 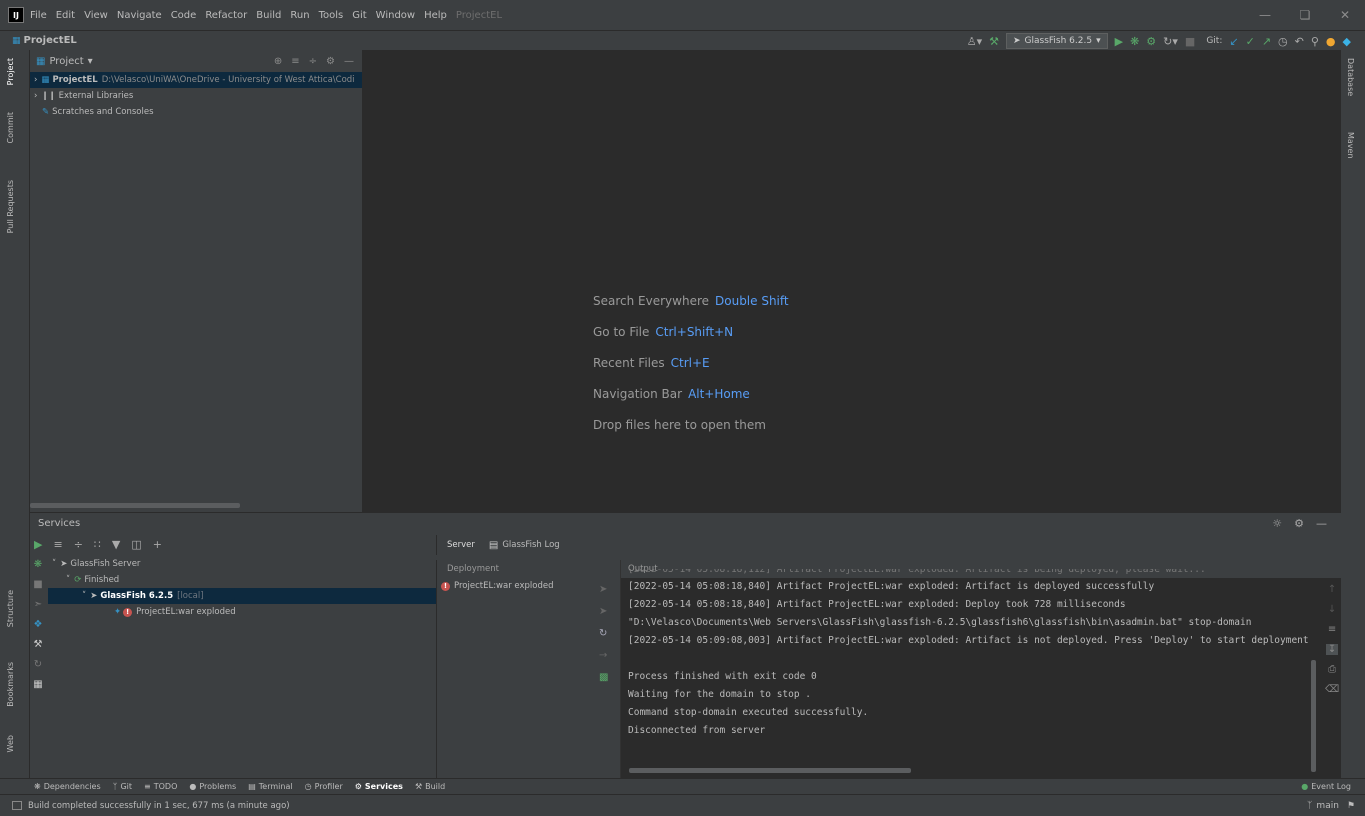 I want to click on grid-icon: ▦, so click(x=37, y=684).